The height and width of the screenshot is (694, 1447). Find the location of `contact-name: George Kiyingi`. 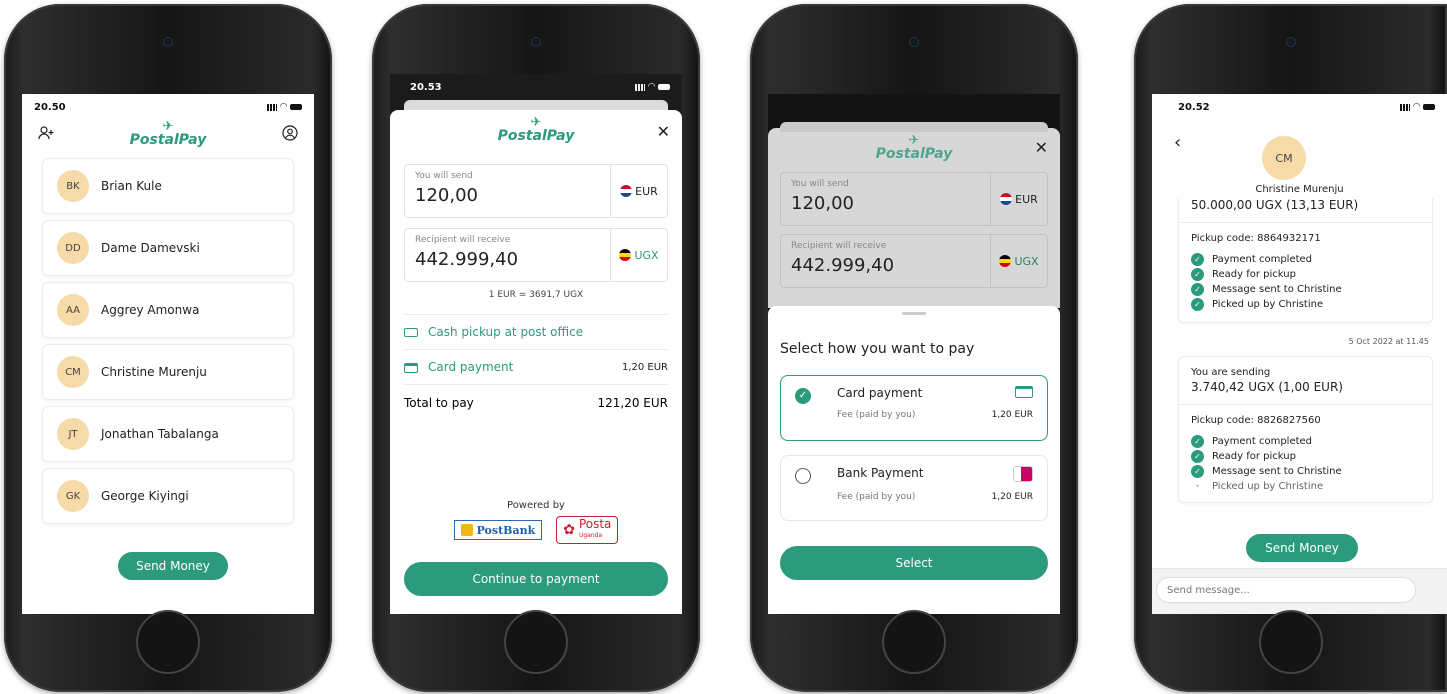

contact-name: George Kiyingi is located at coordinates (145, 496).